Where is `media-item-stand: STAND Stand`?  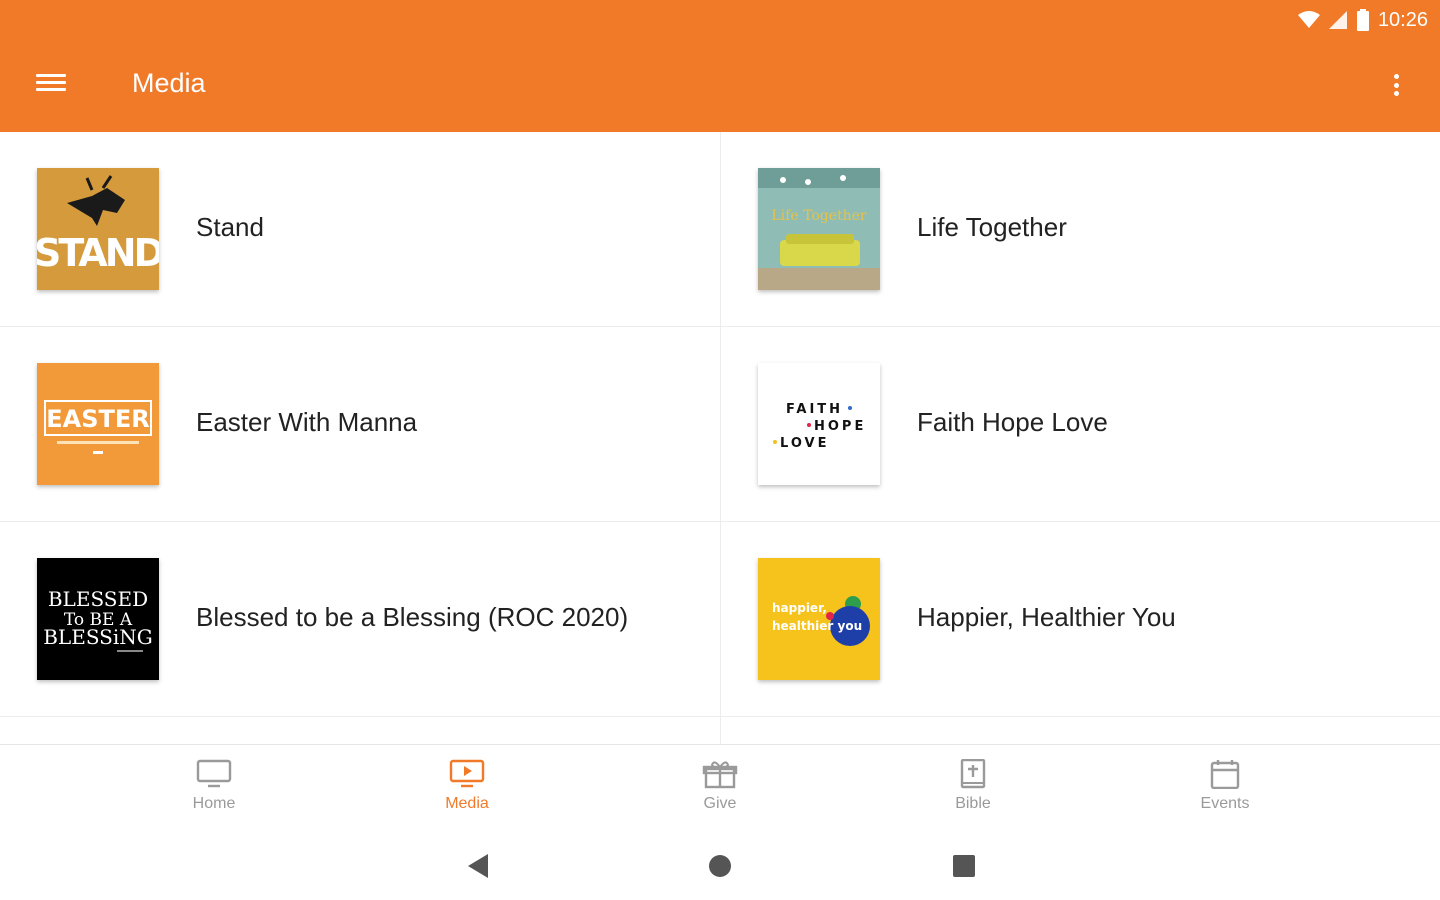
media-item-stand: STAND Stand is located at coordinates (360, 229).